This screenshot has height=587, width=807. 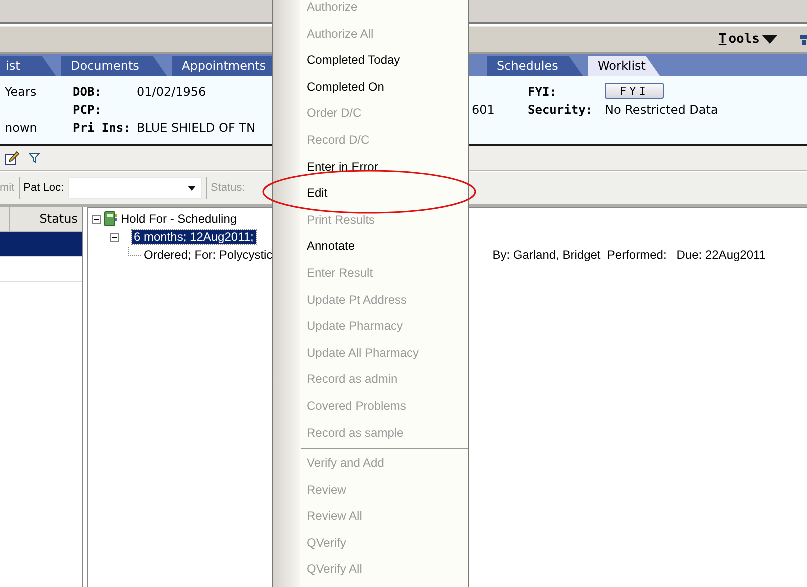 I want to click on patient-age: Years, so click(x=21, y=92).